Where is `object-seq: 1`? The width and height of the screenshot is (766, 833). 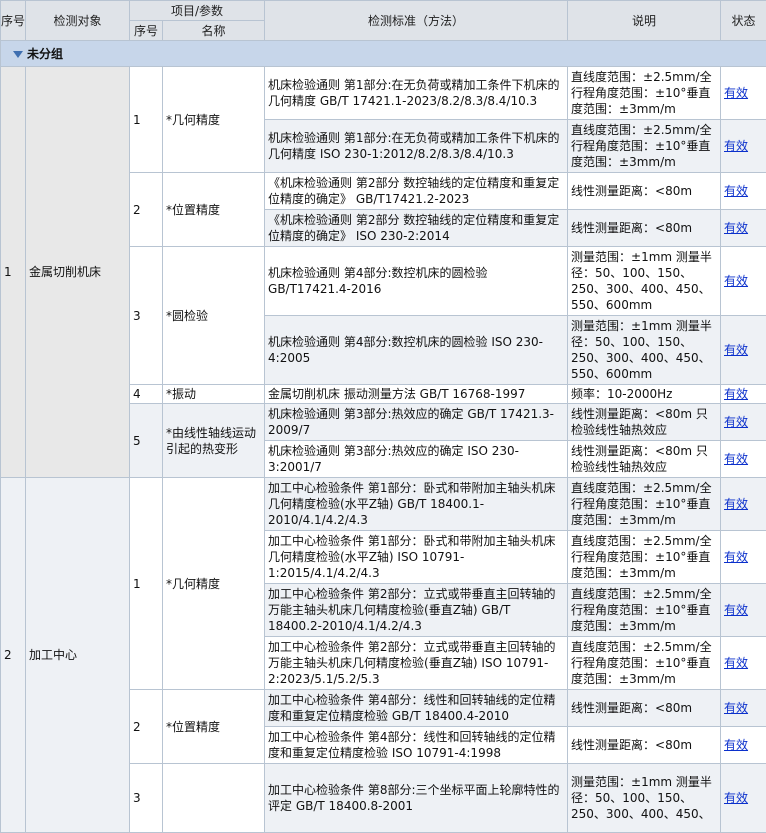
object-seq: 1 is located at coordinates (13, 272).